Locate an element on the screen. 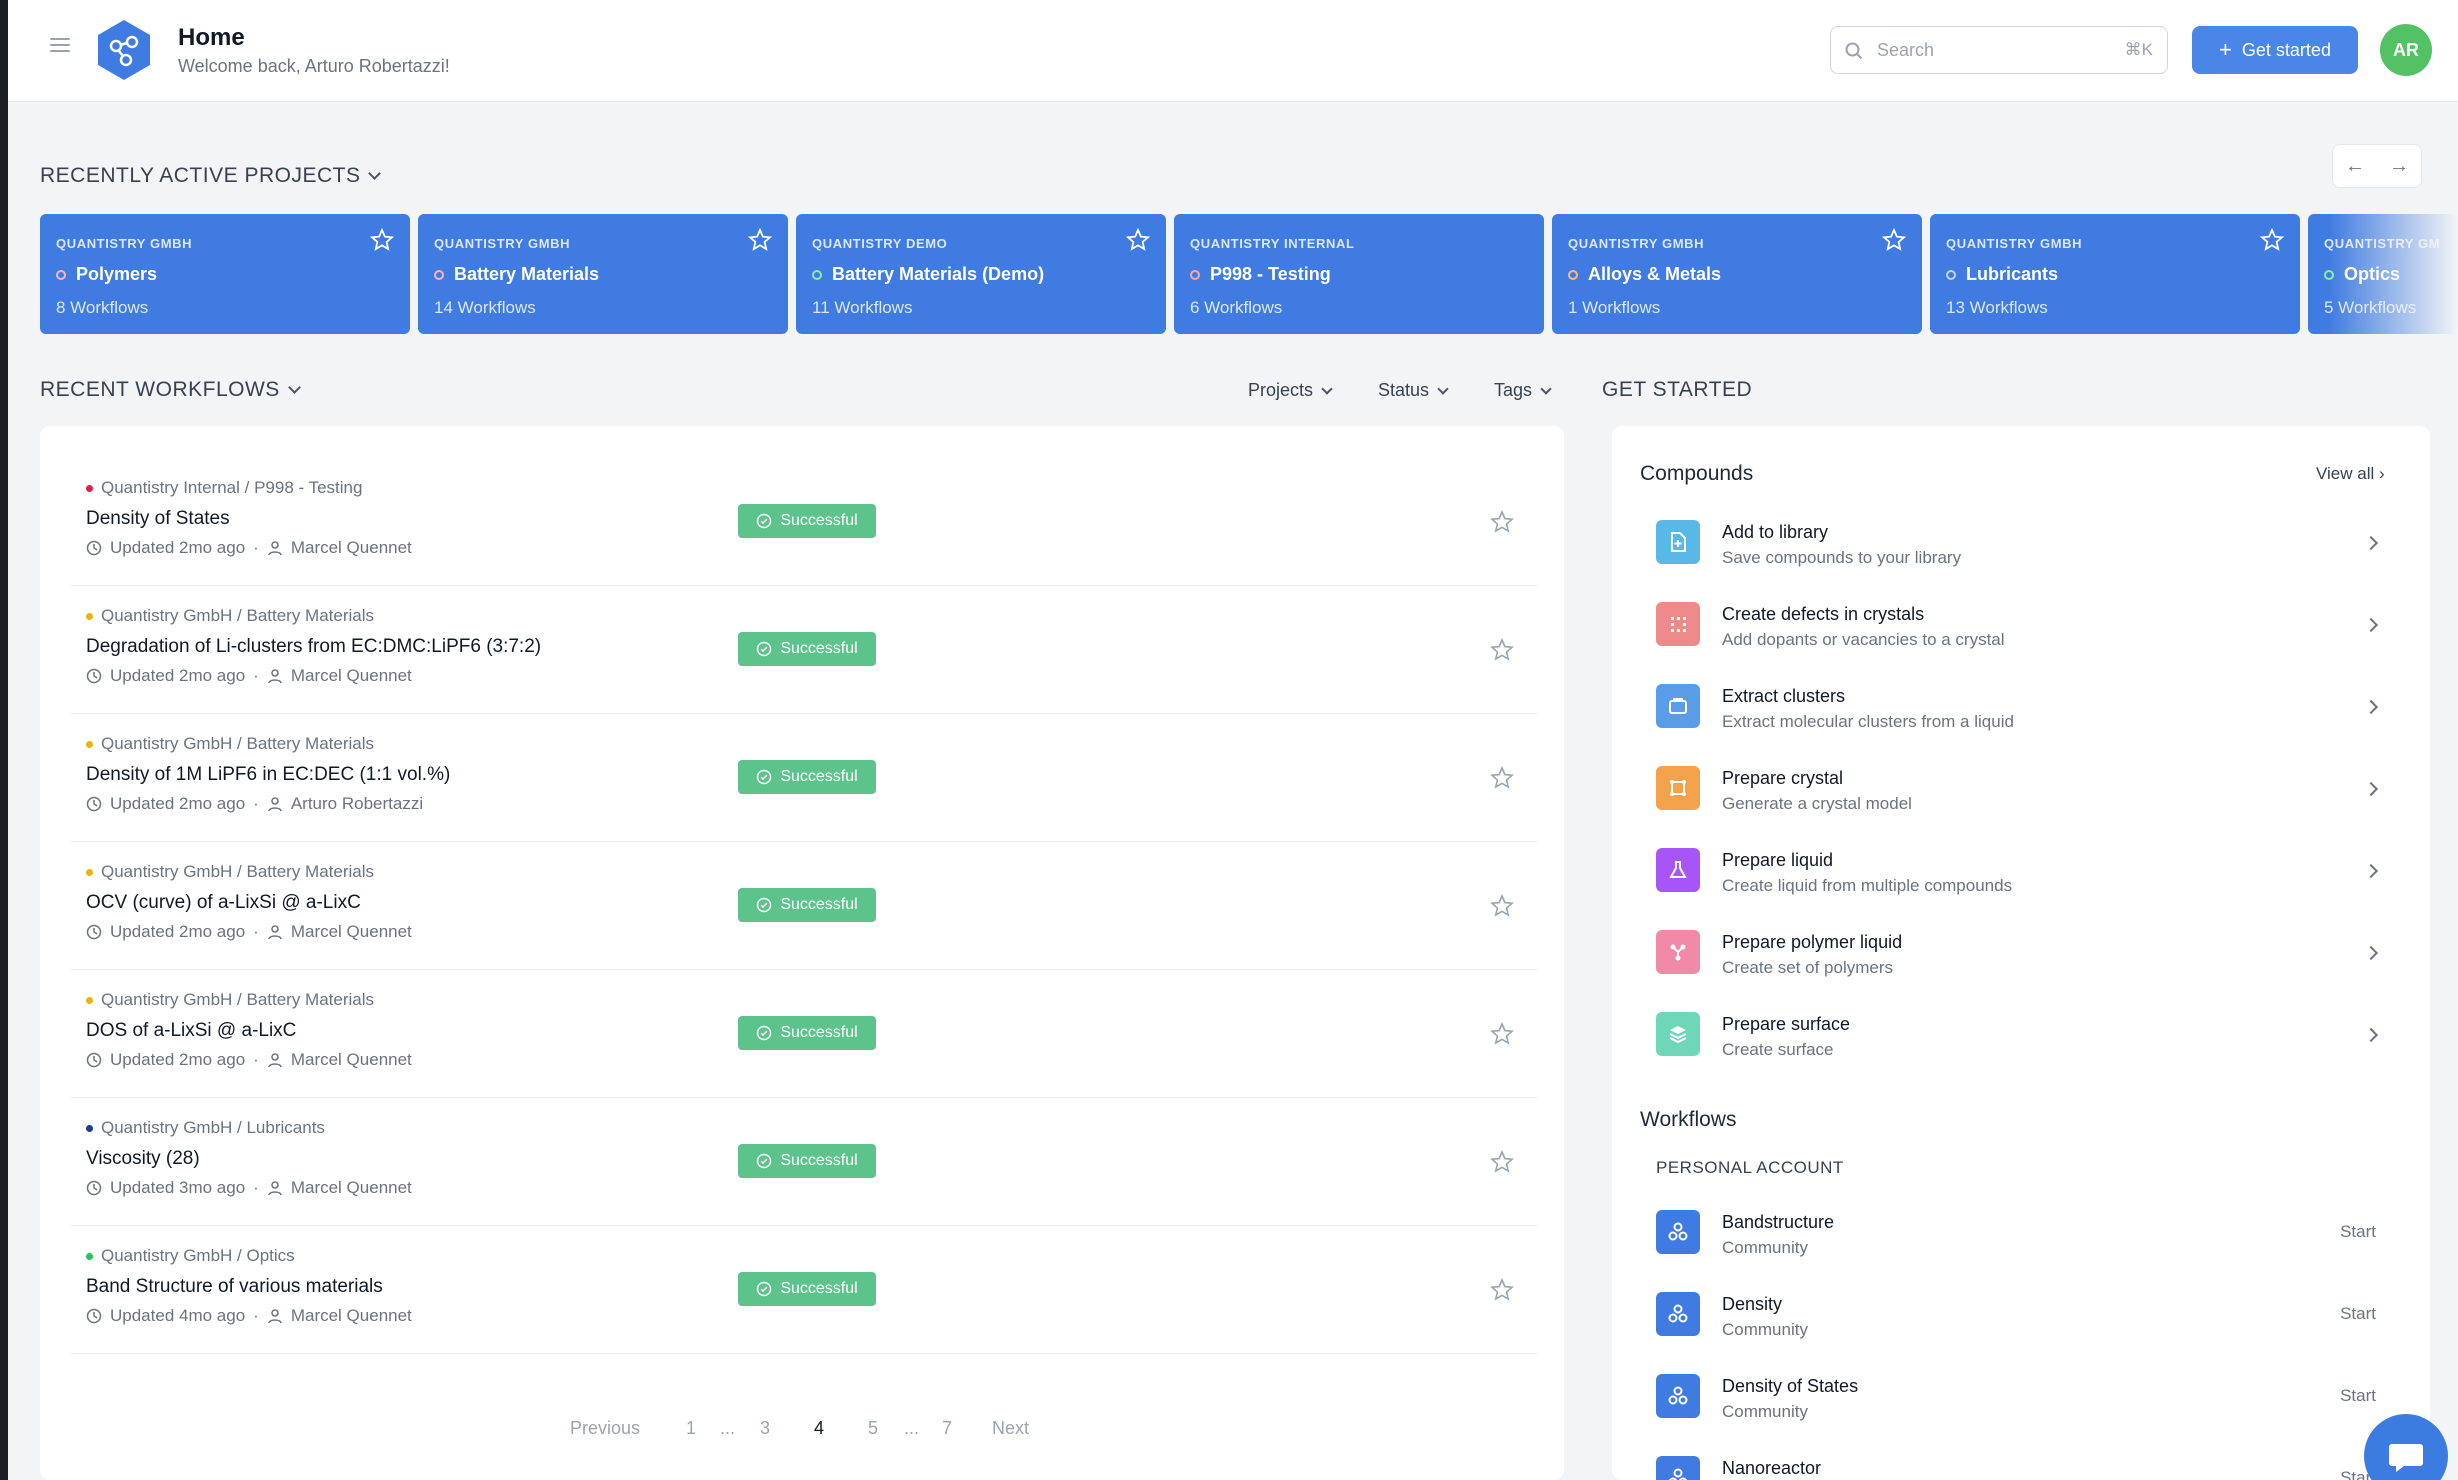  clock-icon is located at coordinates (94, 804).